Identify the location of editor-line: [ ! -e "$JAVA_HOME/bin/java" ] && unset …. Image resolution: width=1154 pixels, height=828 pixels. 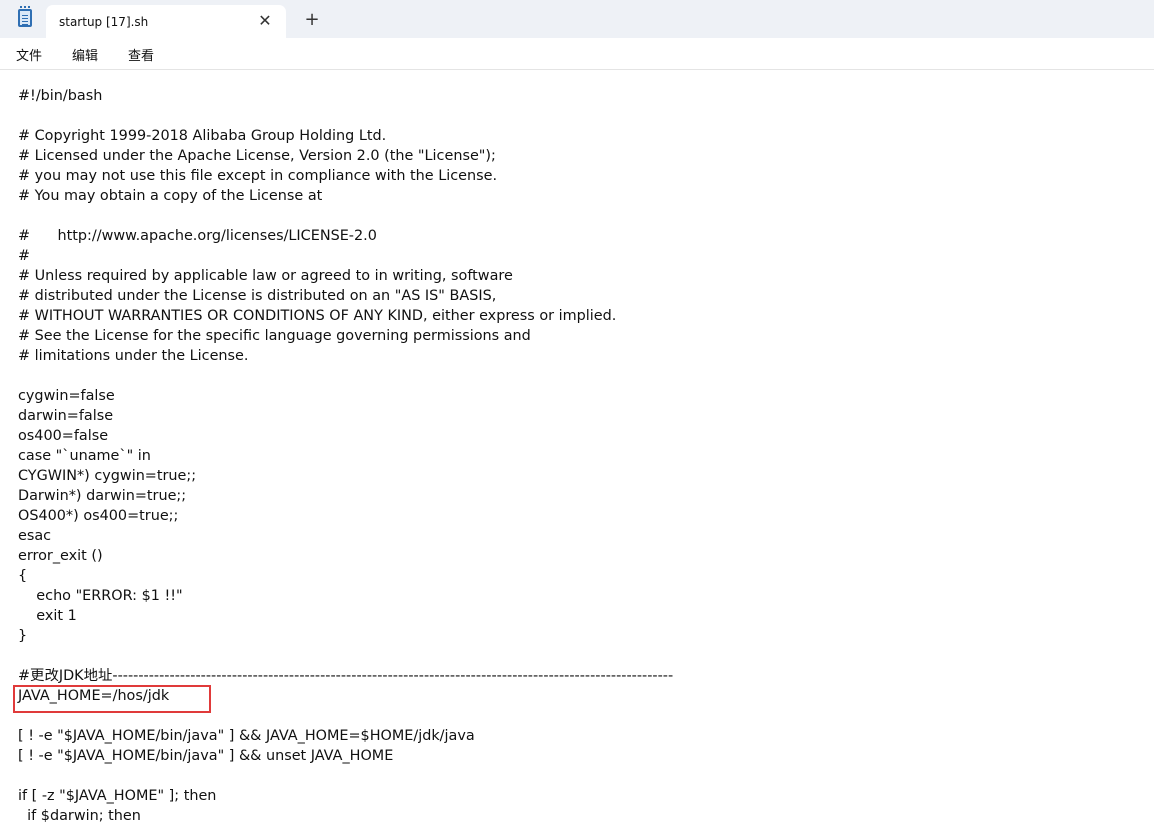
(205, 756).